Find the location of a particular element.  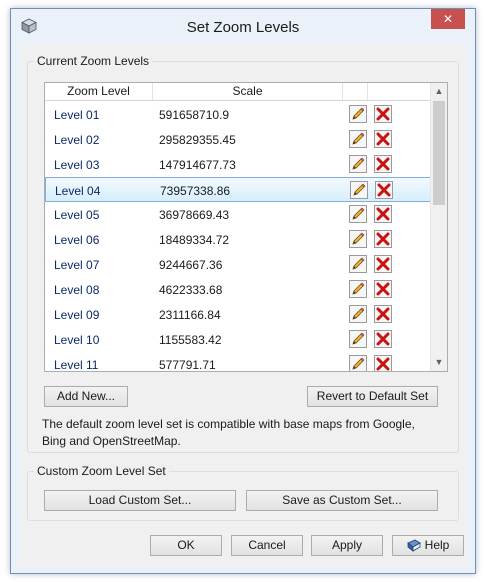

table-row: Level 03 147914677.73 is located at coordinates (238, 164).